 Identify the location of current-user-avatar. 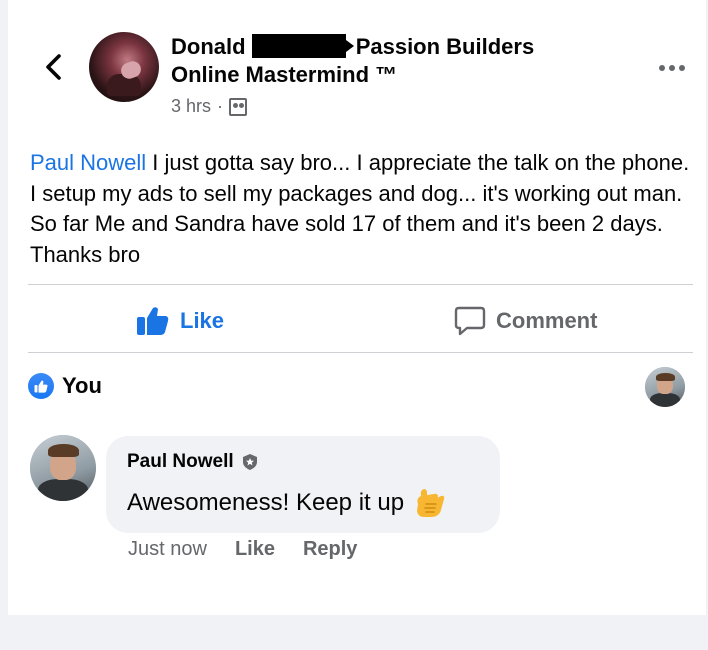
(665, 387).